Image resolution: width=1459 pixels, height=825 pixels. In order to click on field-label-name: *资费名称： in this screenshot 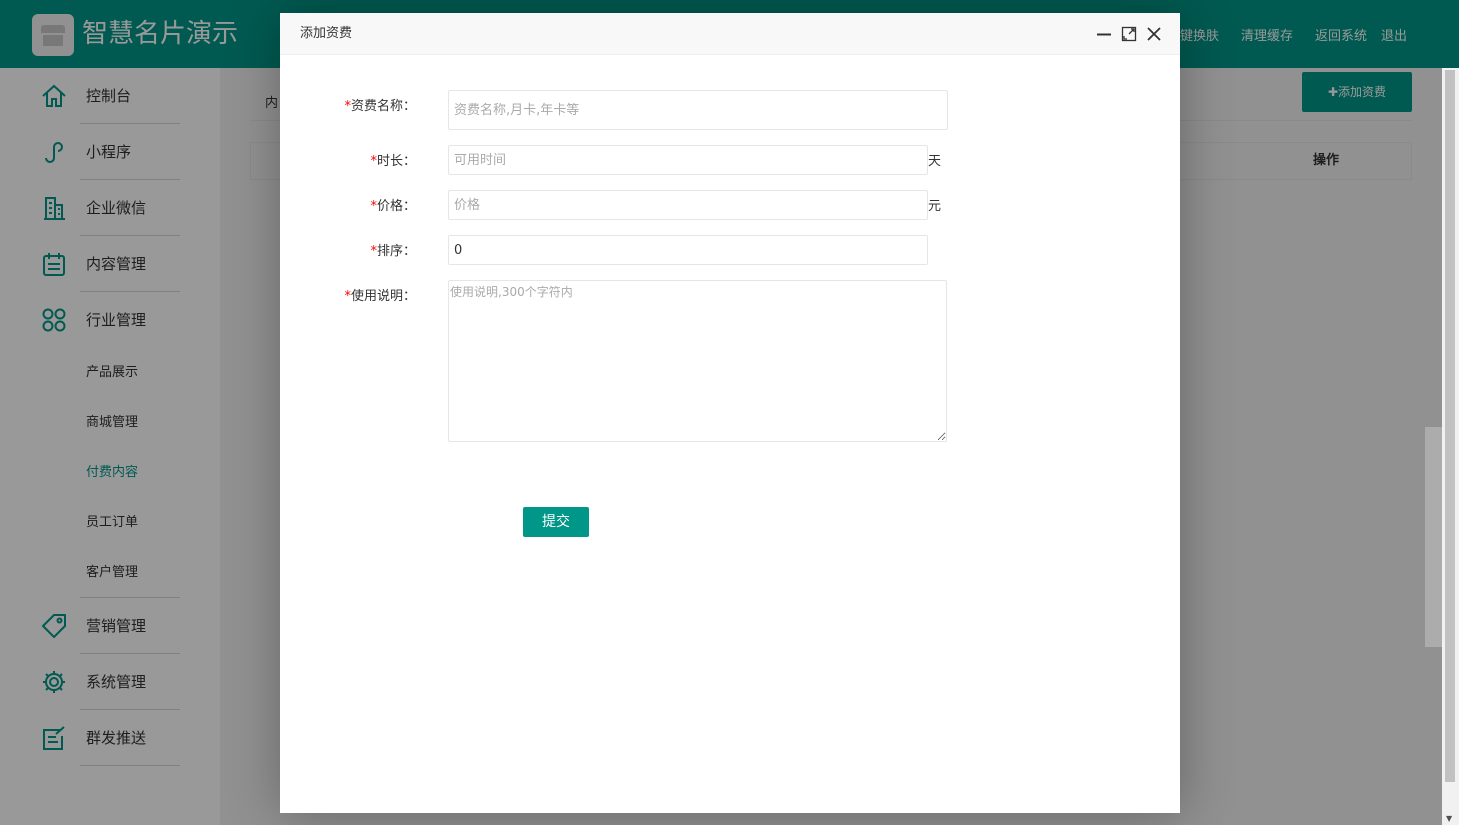, I will do `click(380, 106)`.